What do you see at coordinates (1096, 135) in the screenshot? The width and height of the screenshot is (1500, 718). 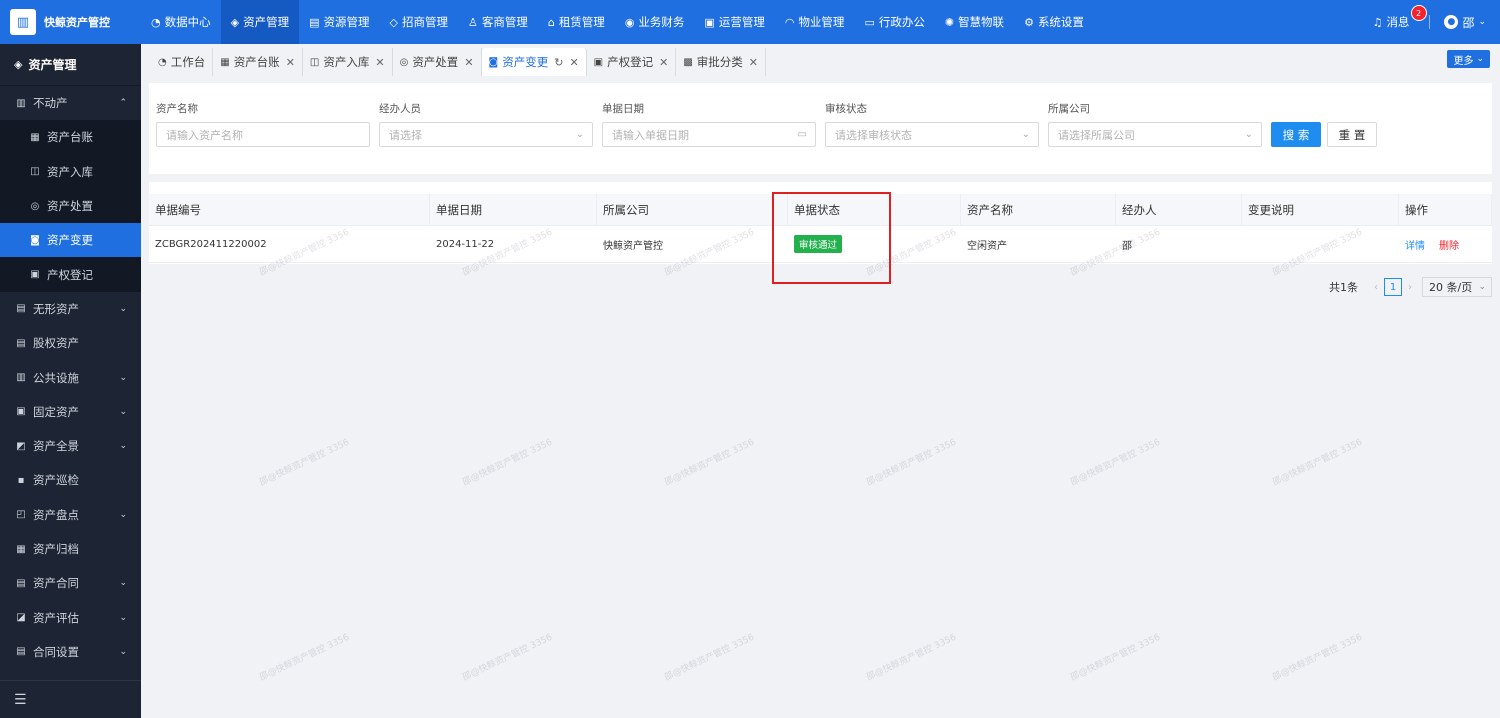 I see `field-placeholder: 请选择所属公司` at bounding box center [1096, 135].